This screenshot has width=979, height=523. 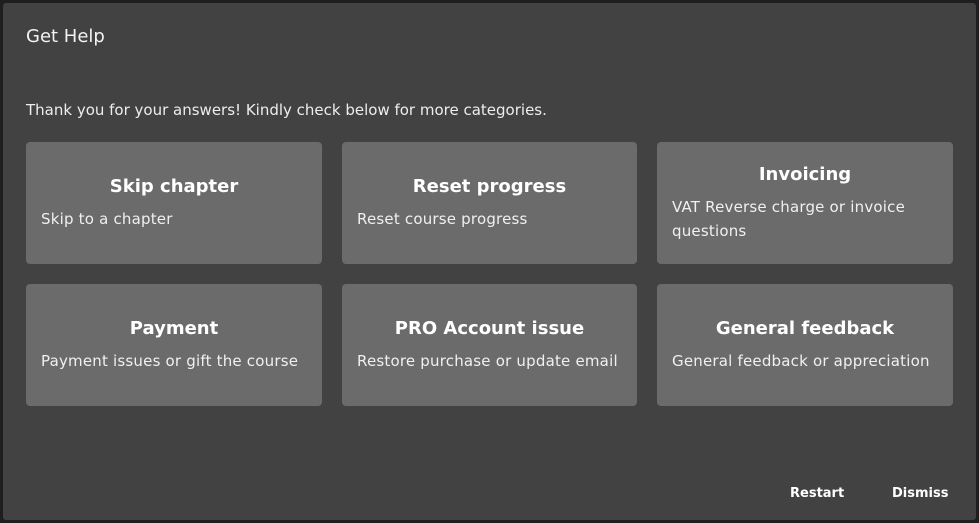 What do you see at coordinates (170, 360) in the screenshot?
I see `category-description: Payment issues or gift the course` at bounding box center [170, 360].